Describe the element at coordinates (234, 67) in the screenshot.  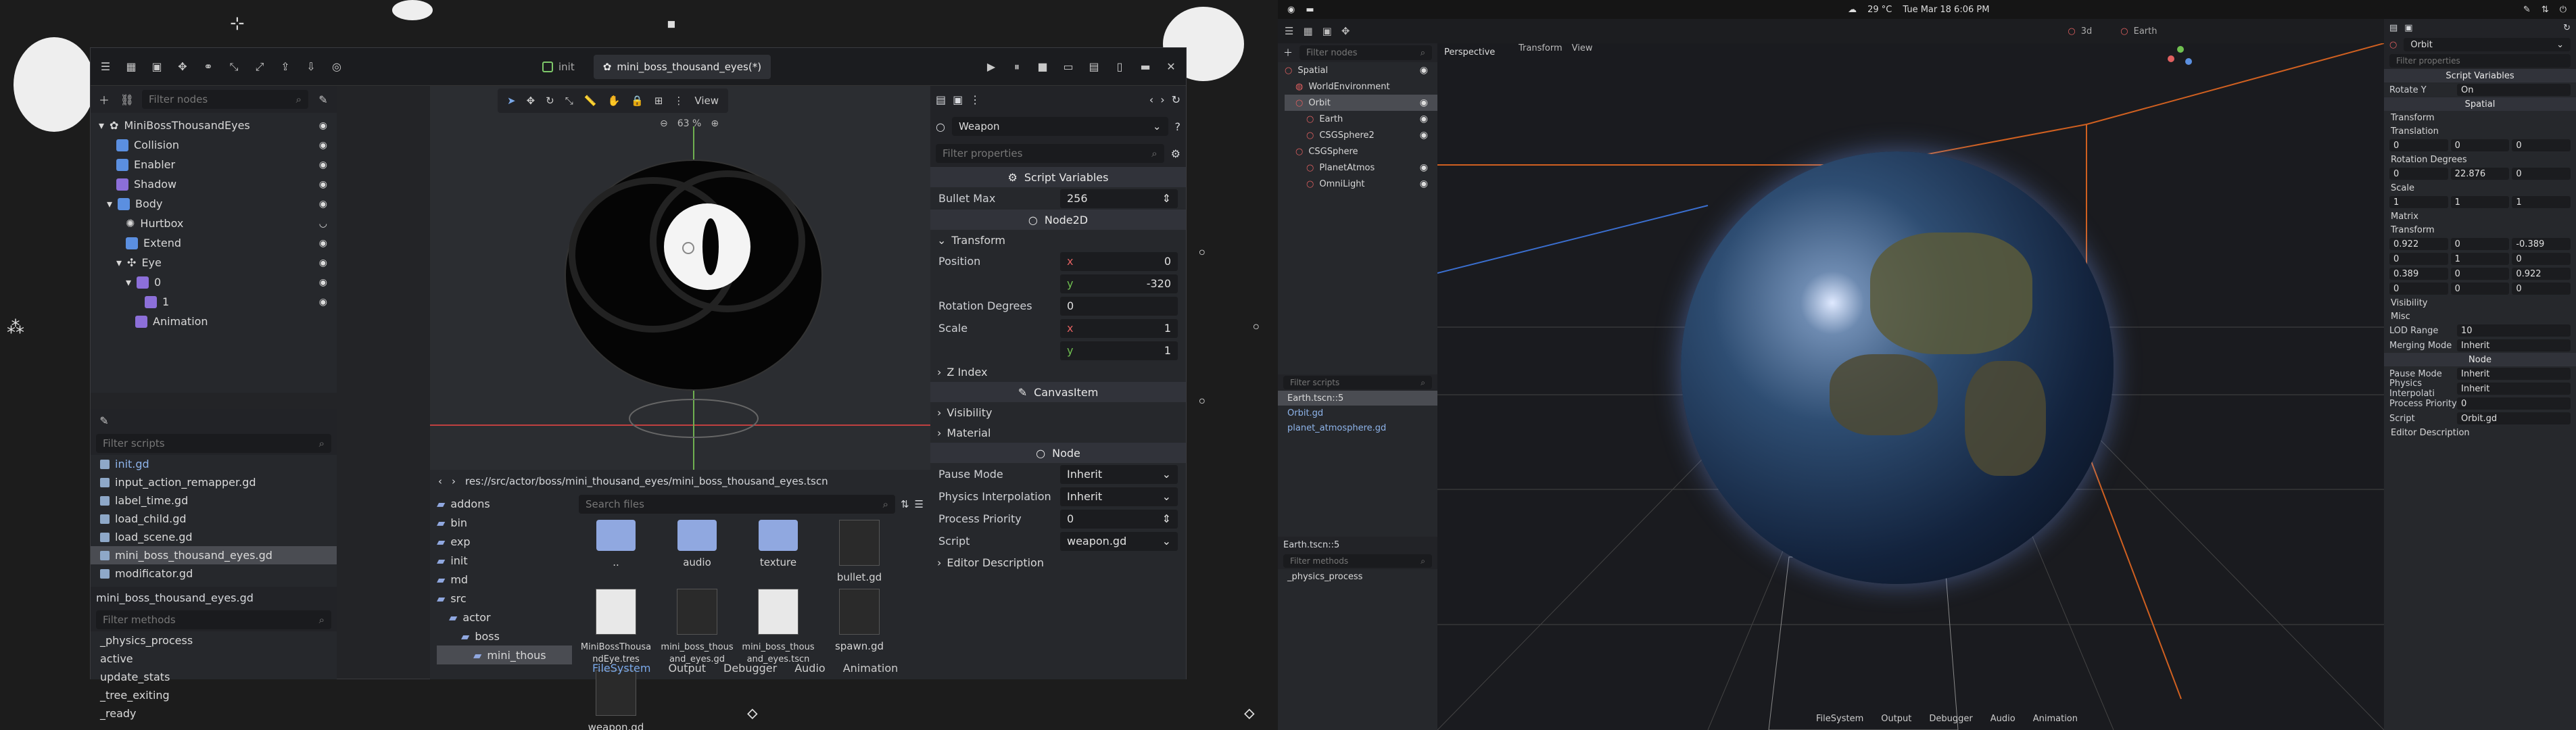
I see `transform-icon: ⤡` at that location.